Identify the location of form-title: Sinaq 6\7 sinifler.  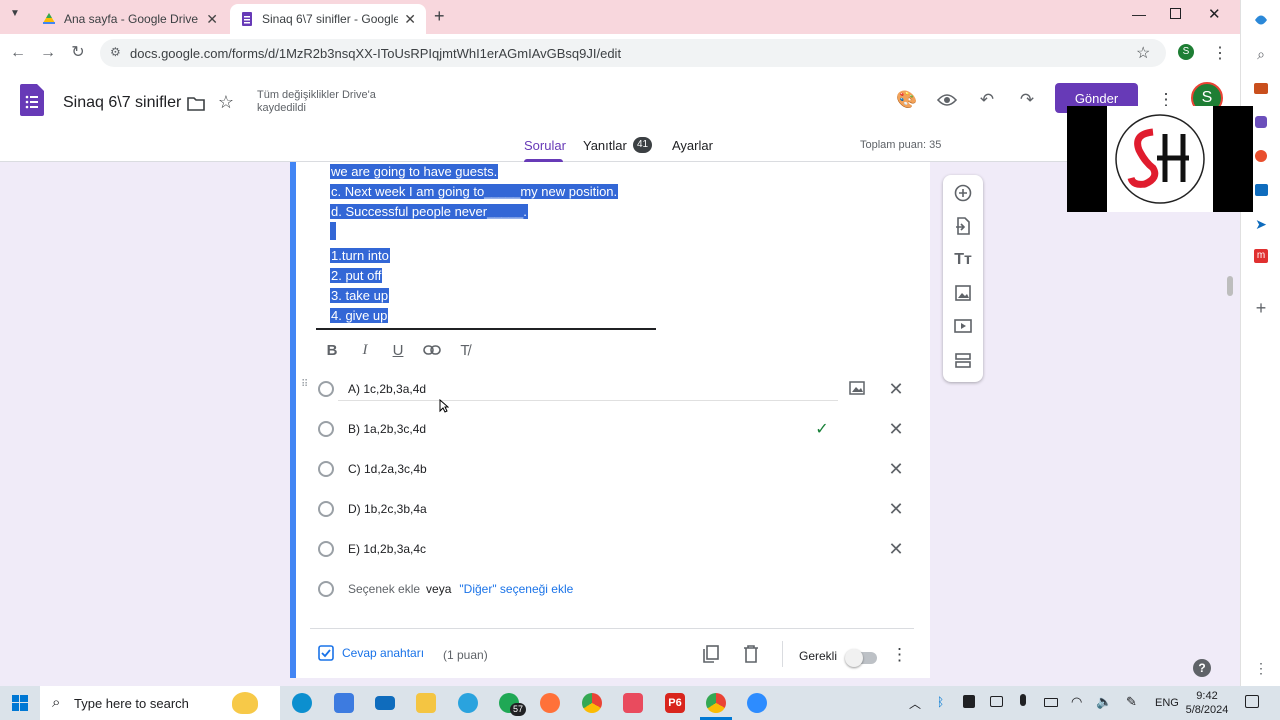
(122, 103).